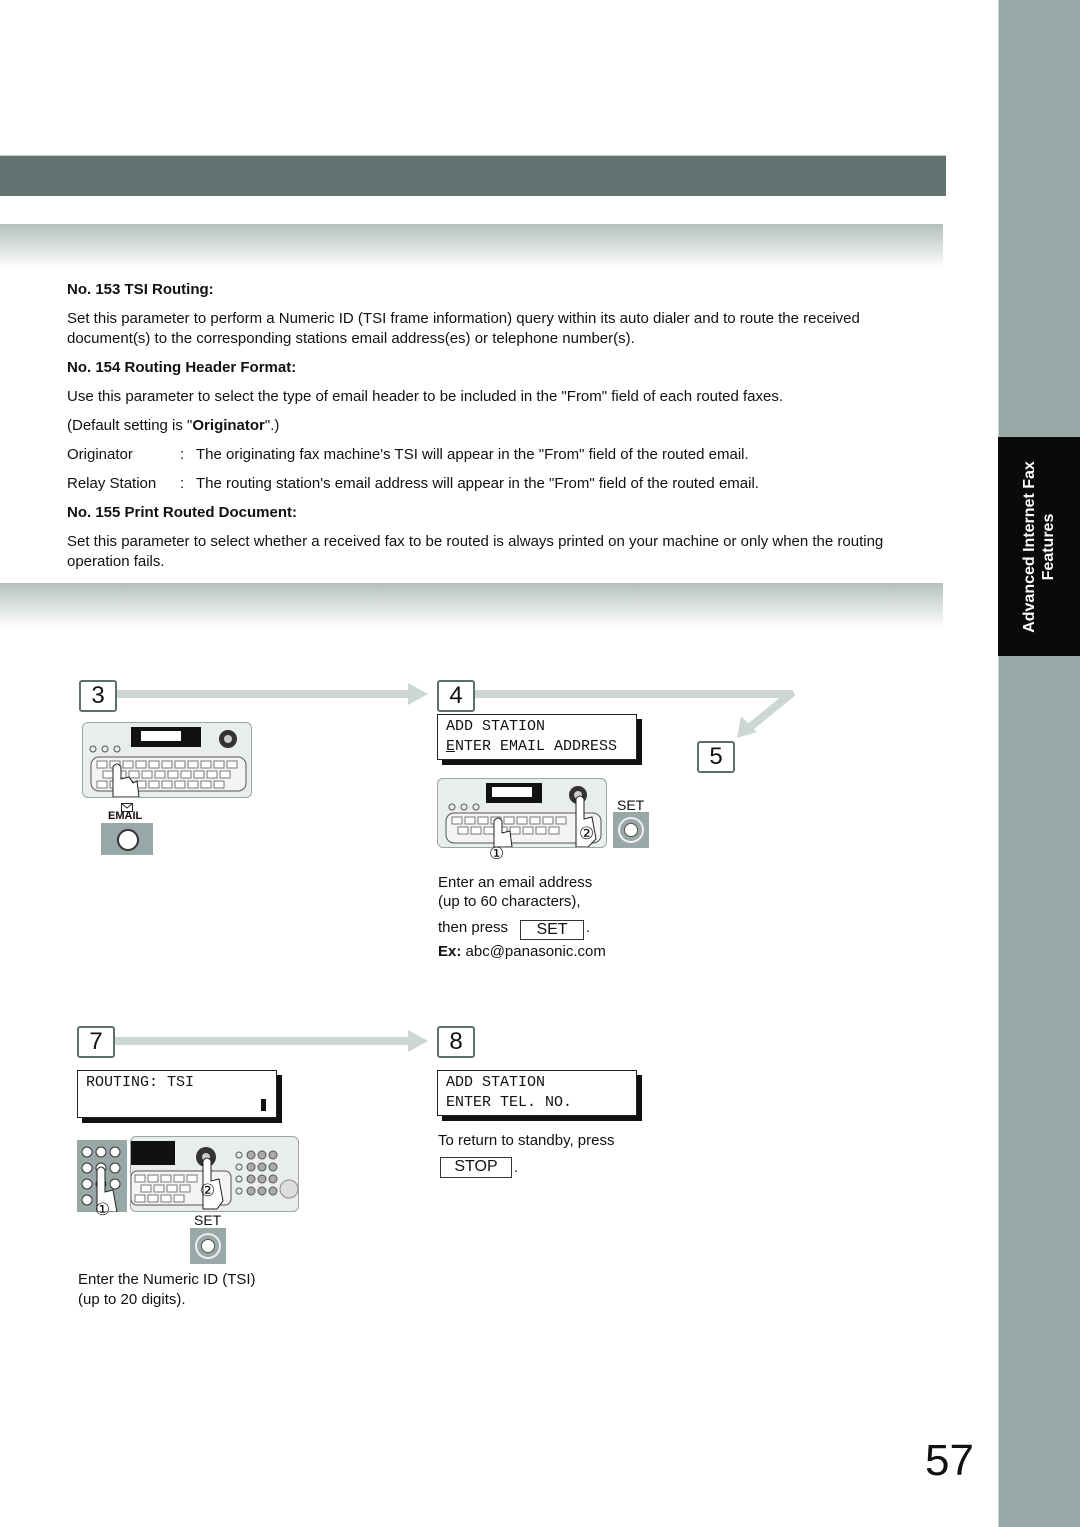  I want to click on default-prefix: (Default setting is ", so click(130, 425).